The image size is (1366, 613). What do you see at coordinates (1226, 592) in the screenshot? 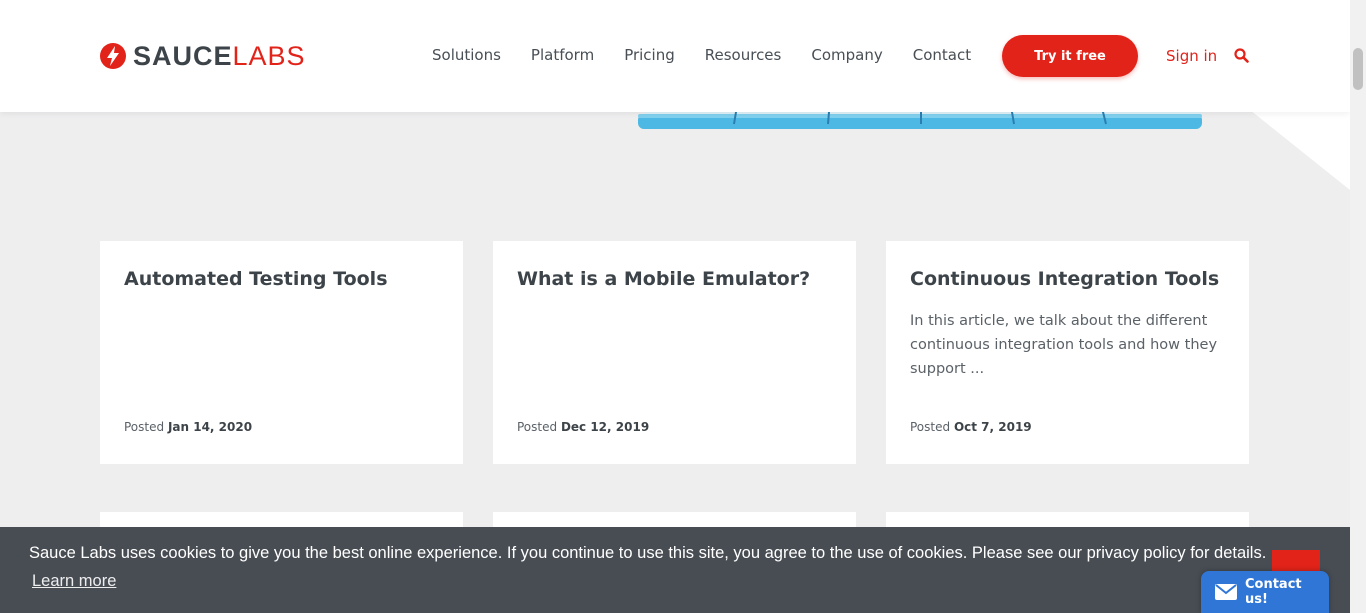
I see `mail-icon` at bounding box center [1226, 592].